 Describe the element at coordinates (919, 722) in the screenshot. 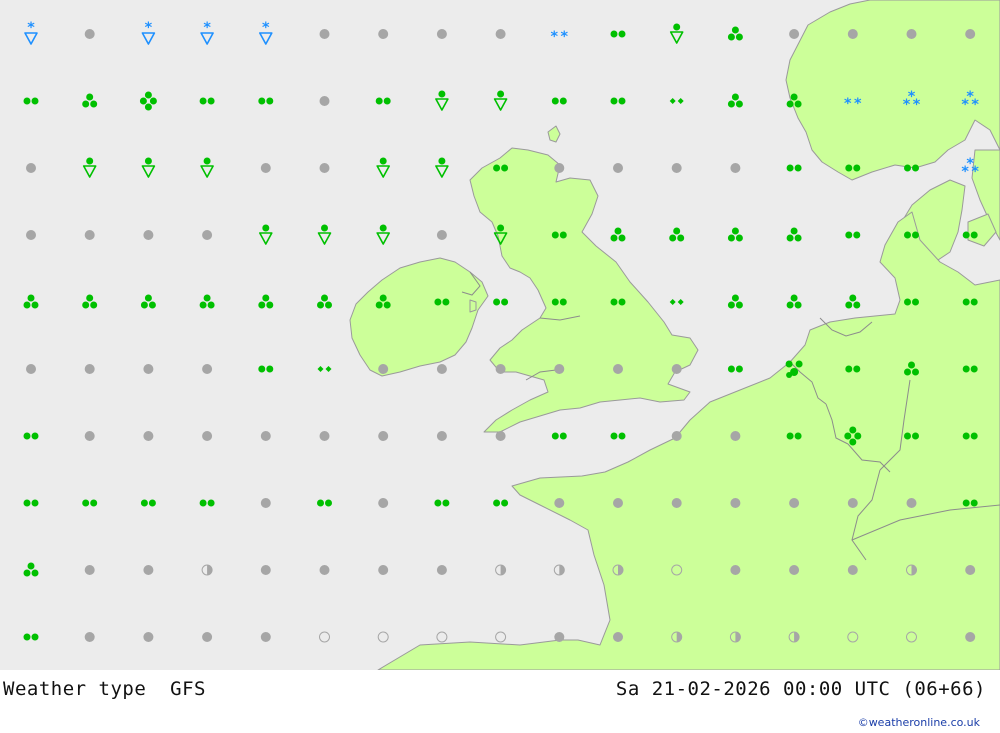

I see `website-credit: ©weatheronline.co.uk` at that location.